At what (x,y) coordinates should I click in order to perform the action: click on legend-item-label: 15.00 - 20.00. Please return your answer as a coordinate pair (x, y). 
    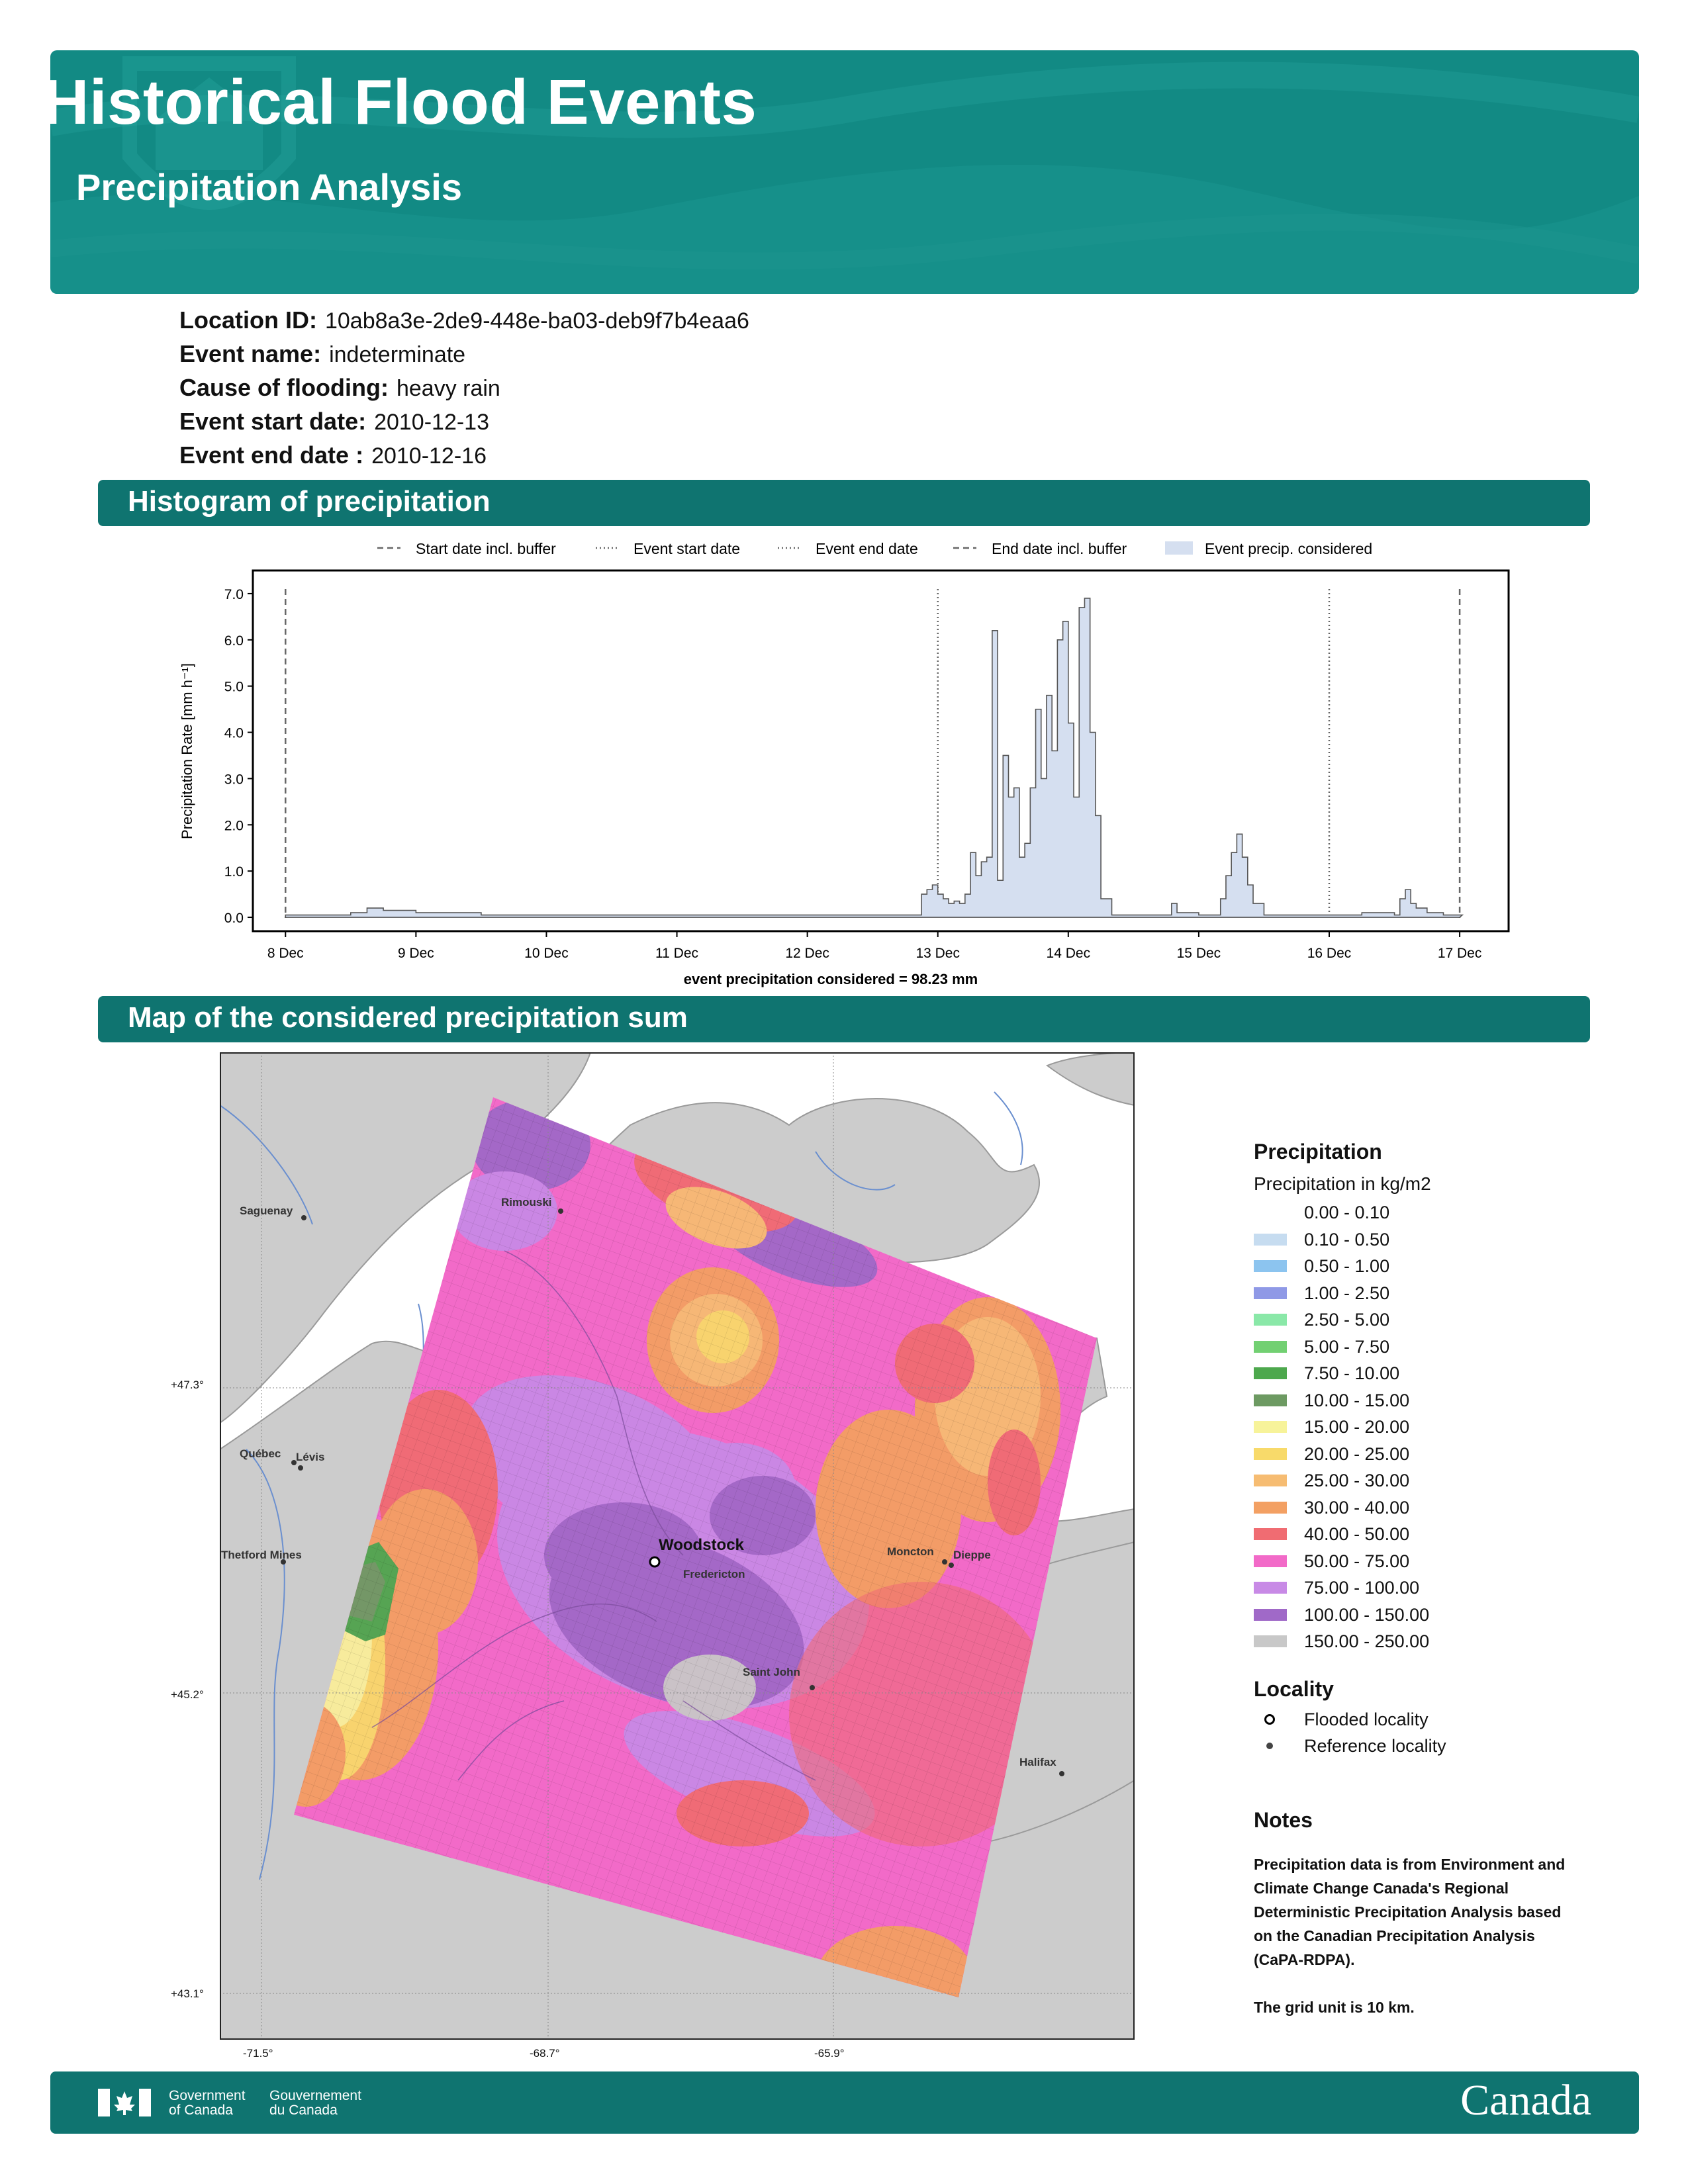
    Looking at the image, I should click on (1357, 1427).